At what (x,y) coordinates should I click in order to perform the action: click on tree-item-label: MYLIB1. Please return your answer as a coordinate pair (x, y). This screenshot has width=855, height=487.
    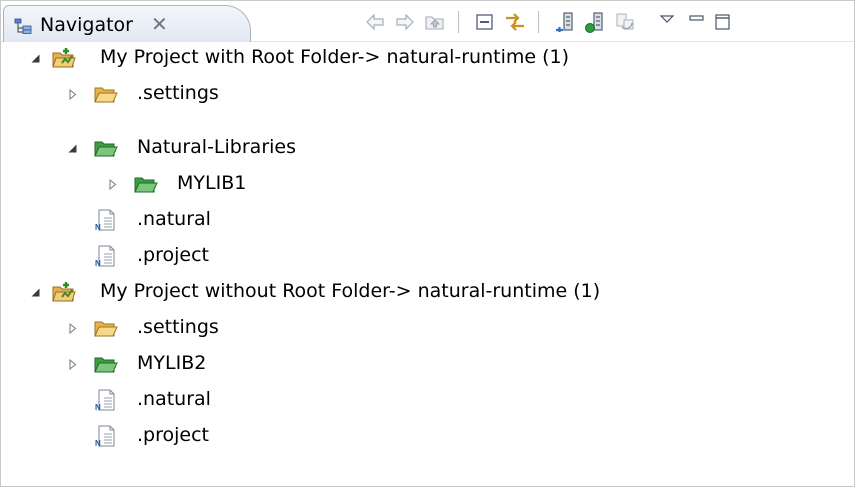
    Looking at the image, I should click on (212, 183).